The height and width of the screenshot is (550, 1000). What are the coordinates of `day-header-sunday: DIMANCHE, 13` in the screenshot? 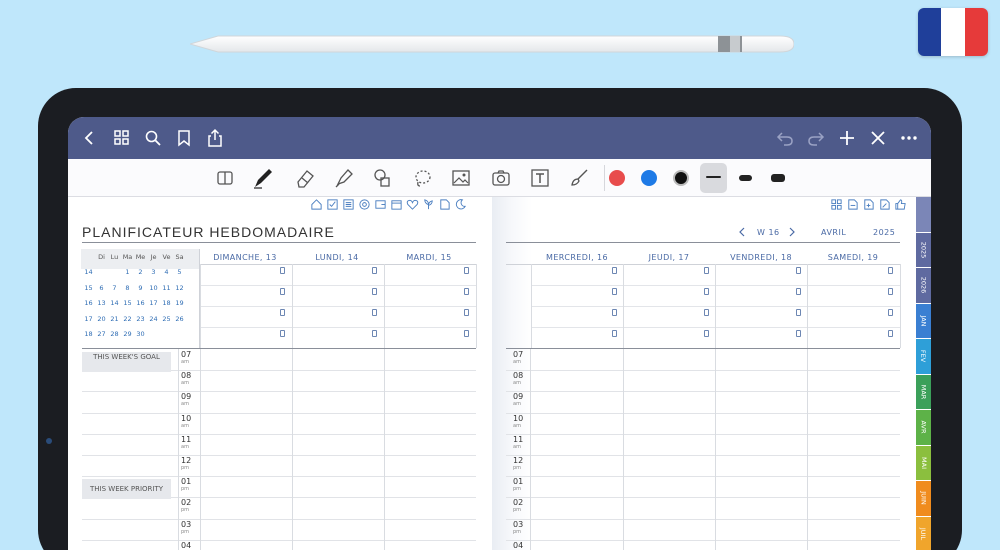 It's located at (245, 257).